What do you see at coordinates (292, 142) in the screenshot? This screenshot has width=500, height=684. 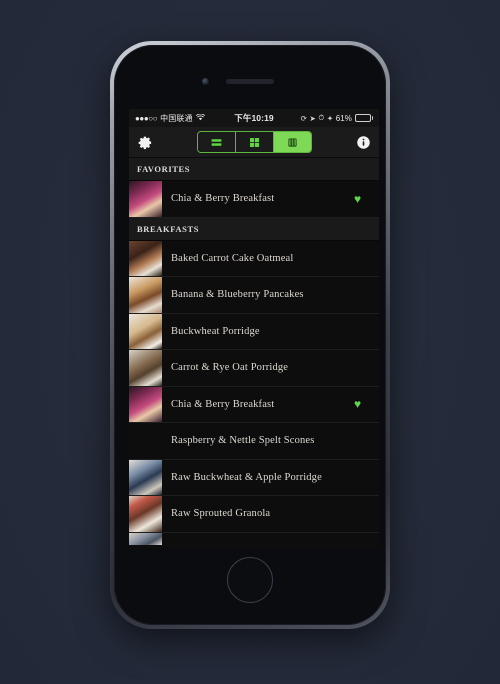 I see `segment-book-view` at bounding box center [292, 142].